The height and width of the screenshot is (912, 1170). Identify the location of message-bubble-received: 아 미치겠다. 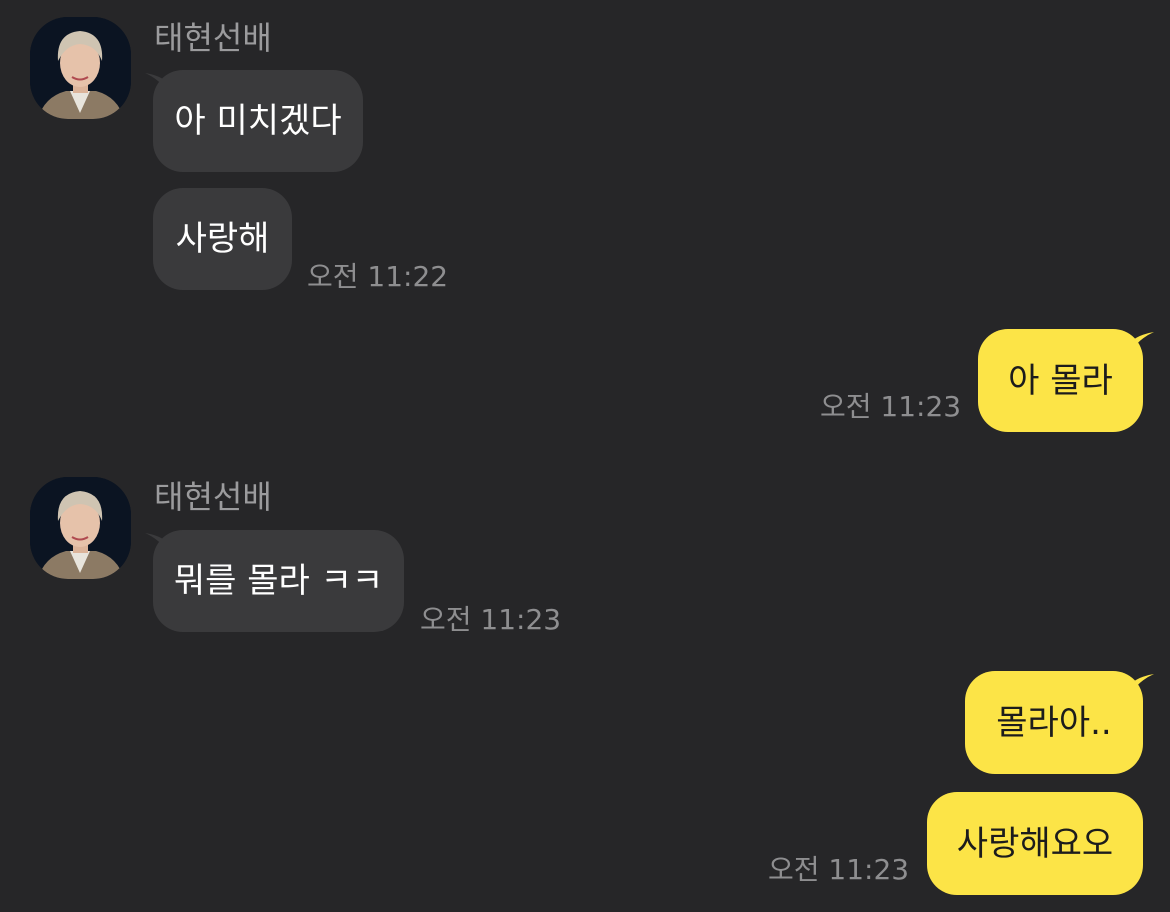
(258, 121).